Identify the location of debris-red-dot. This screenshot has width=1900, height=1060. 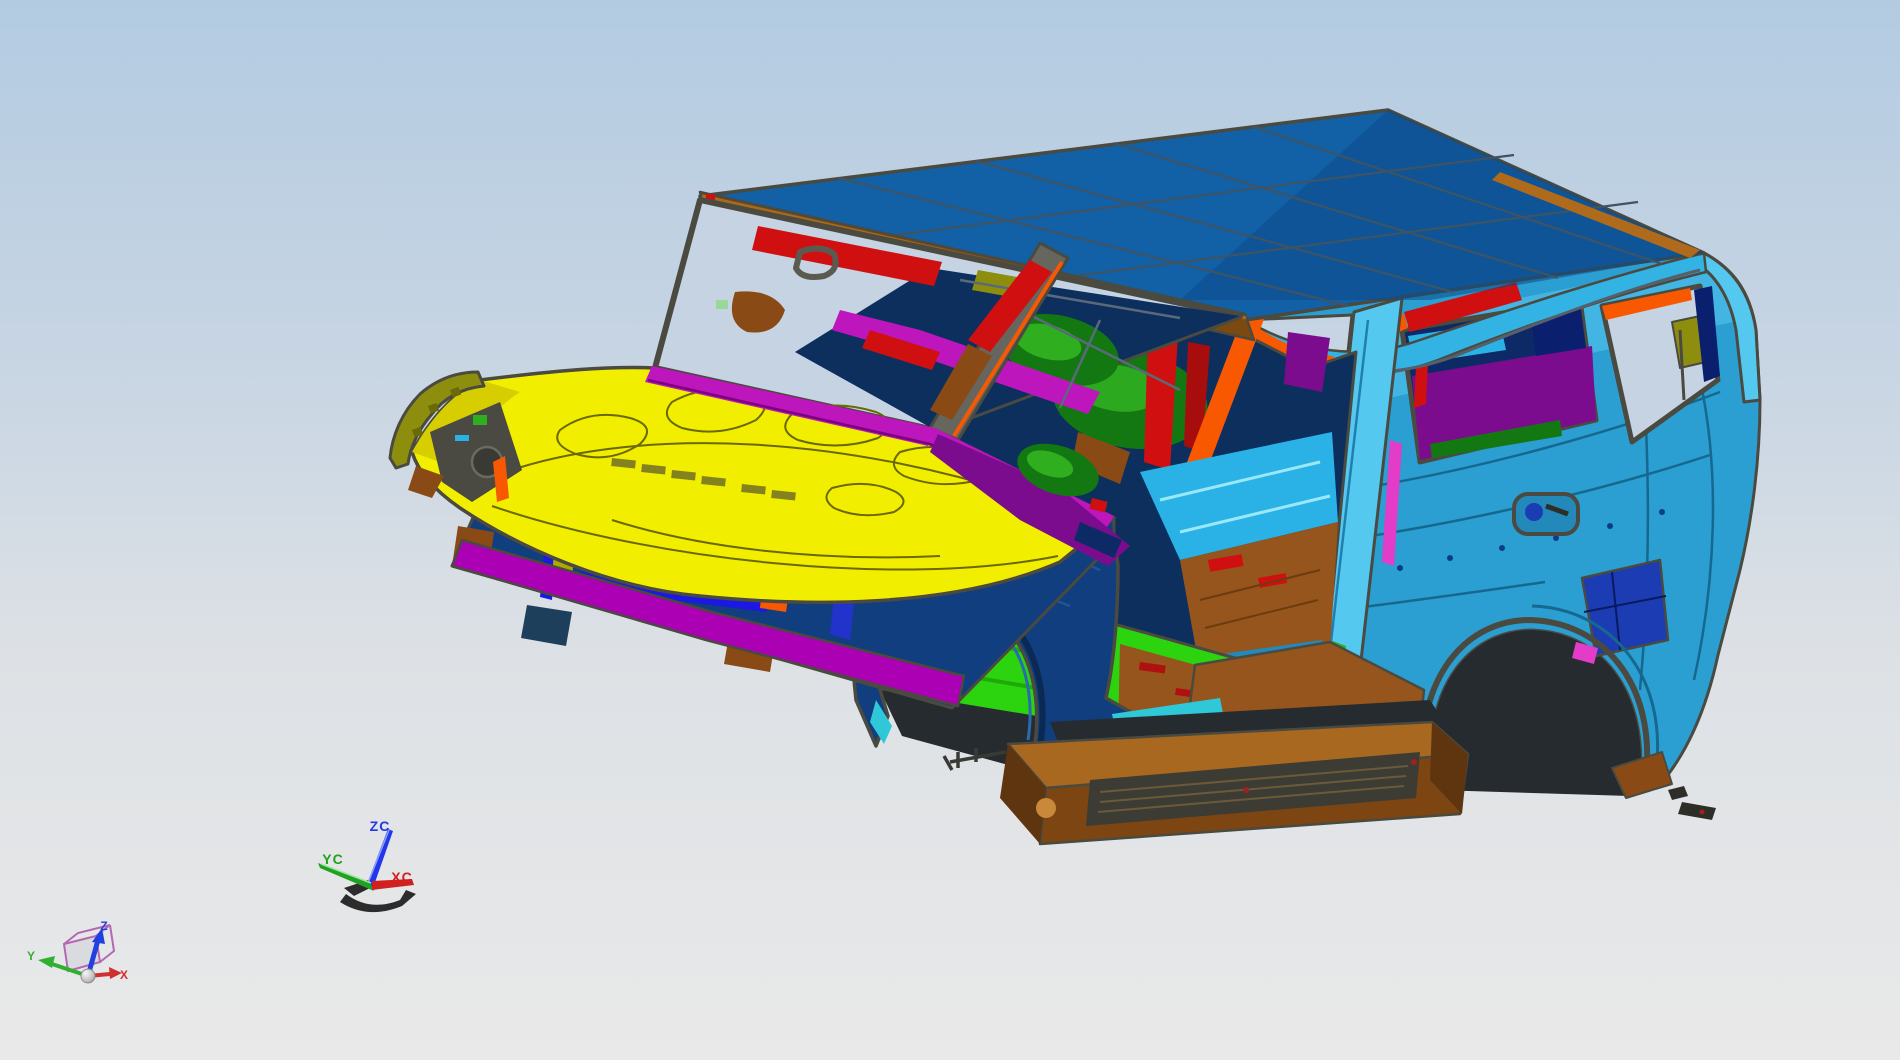
(1702, 812).